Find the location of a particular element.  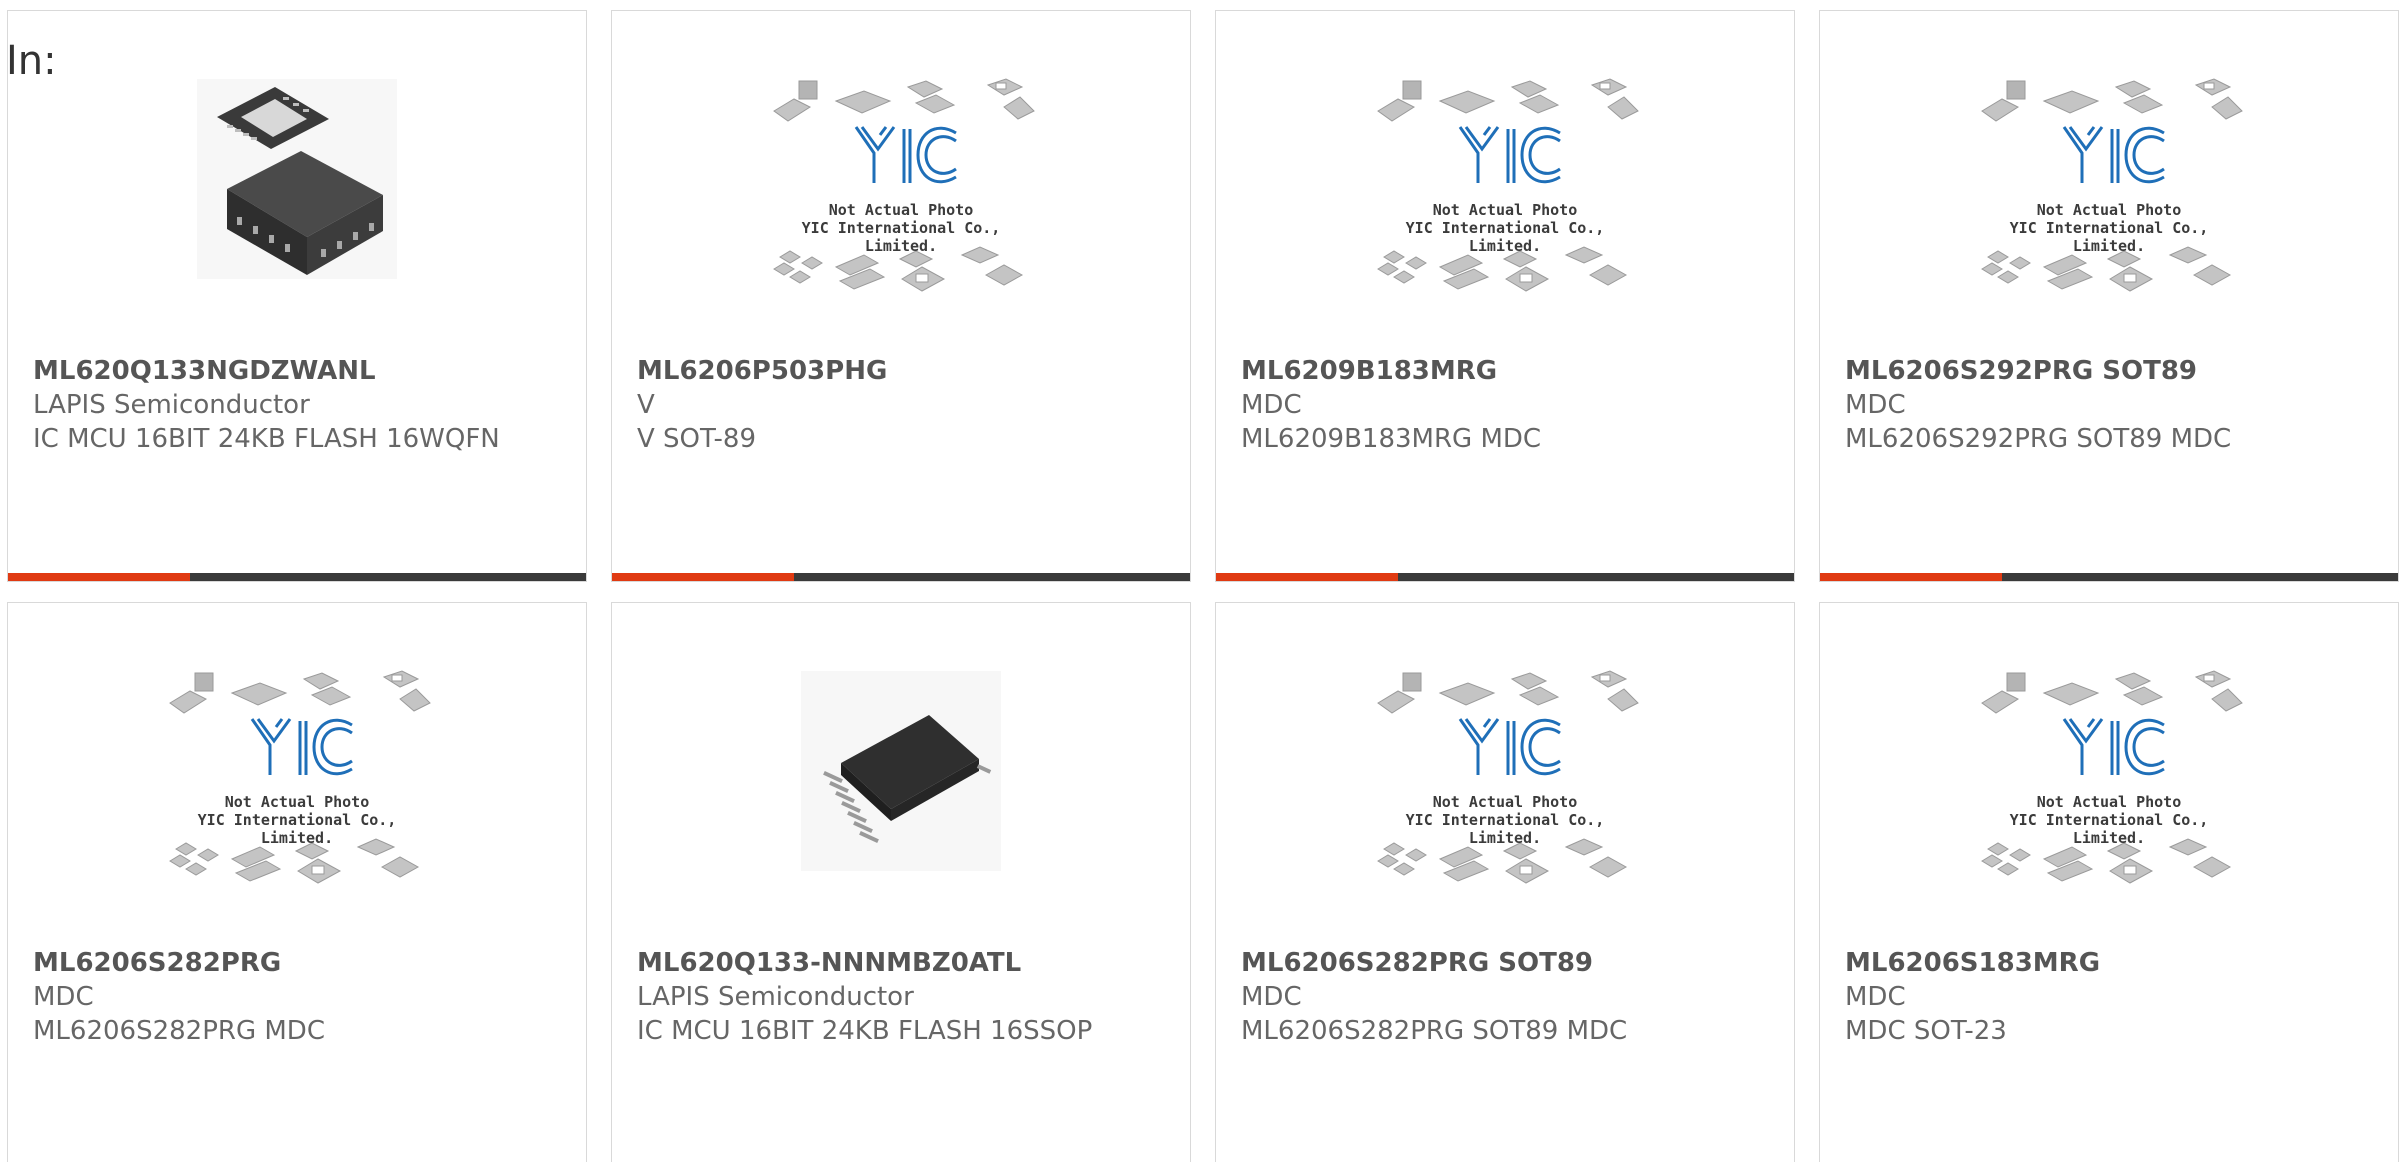

product-info: ML6206S282PRG MDC ML6206S282PRG MDC is located at coordinates (299, 997).